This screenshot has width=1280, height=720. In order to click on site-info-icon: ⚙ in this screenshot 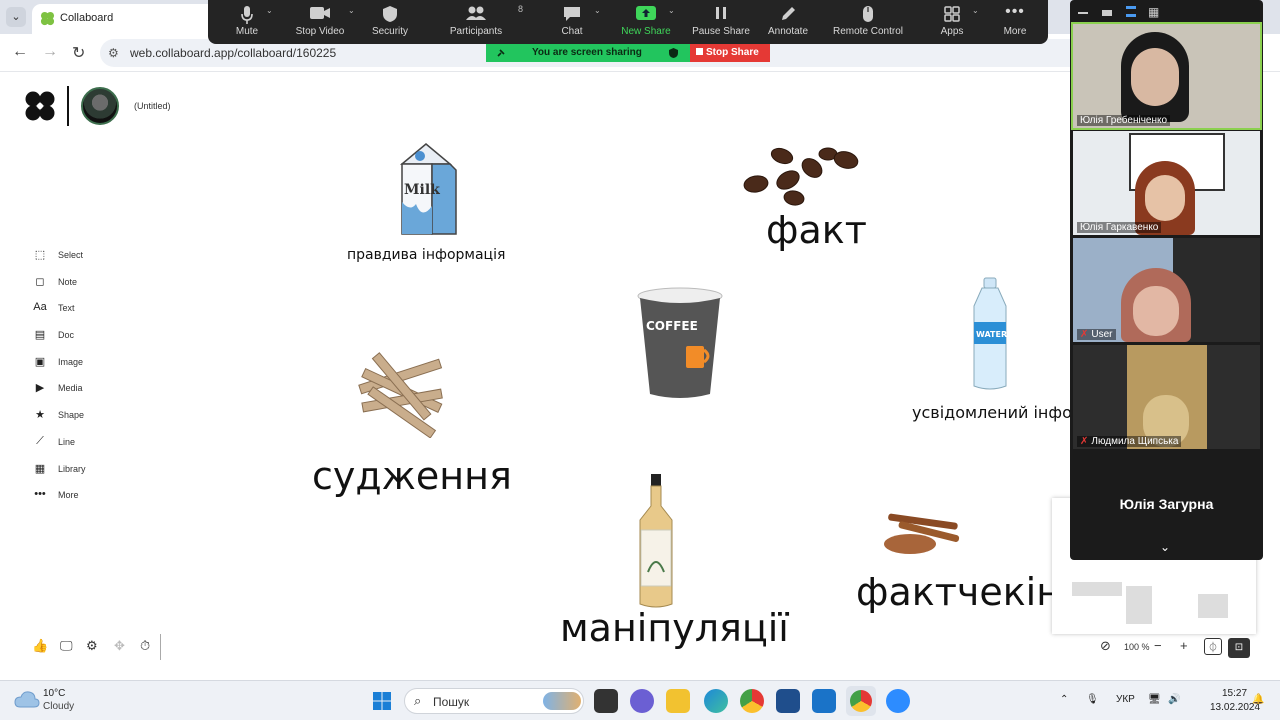, I will do `click(113, 53)`.